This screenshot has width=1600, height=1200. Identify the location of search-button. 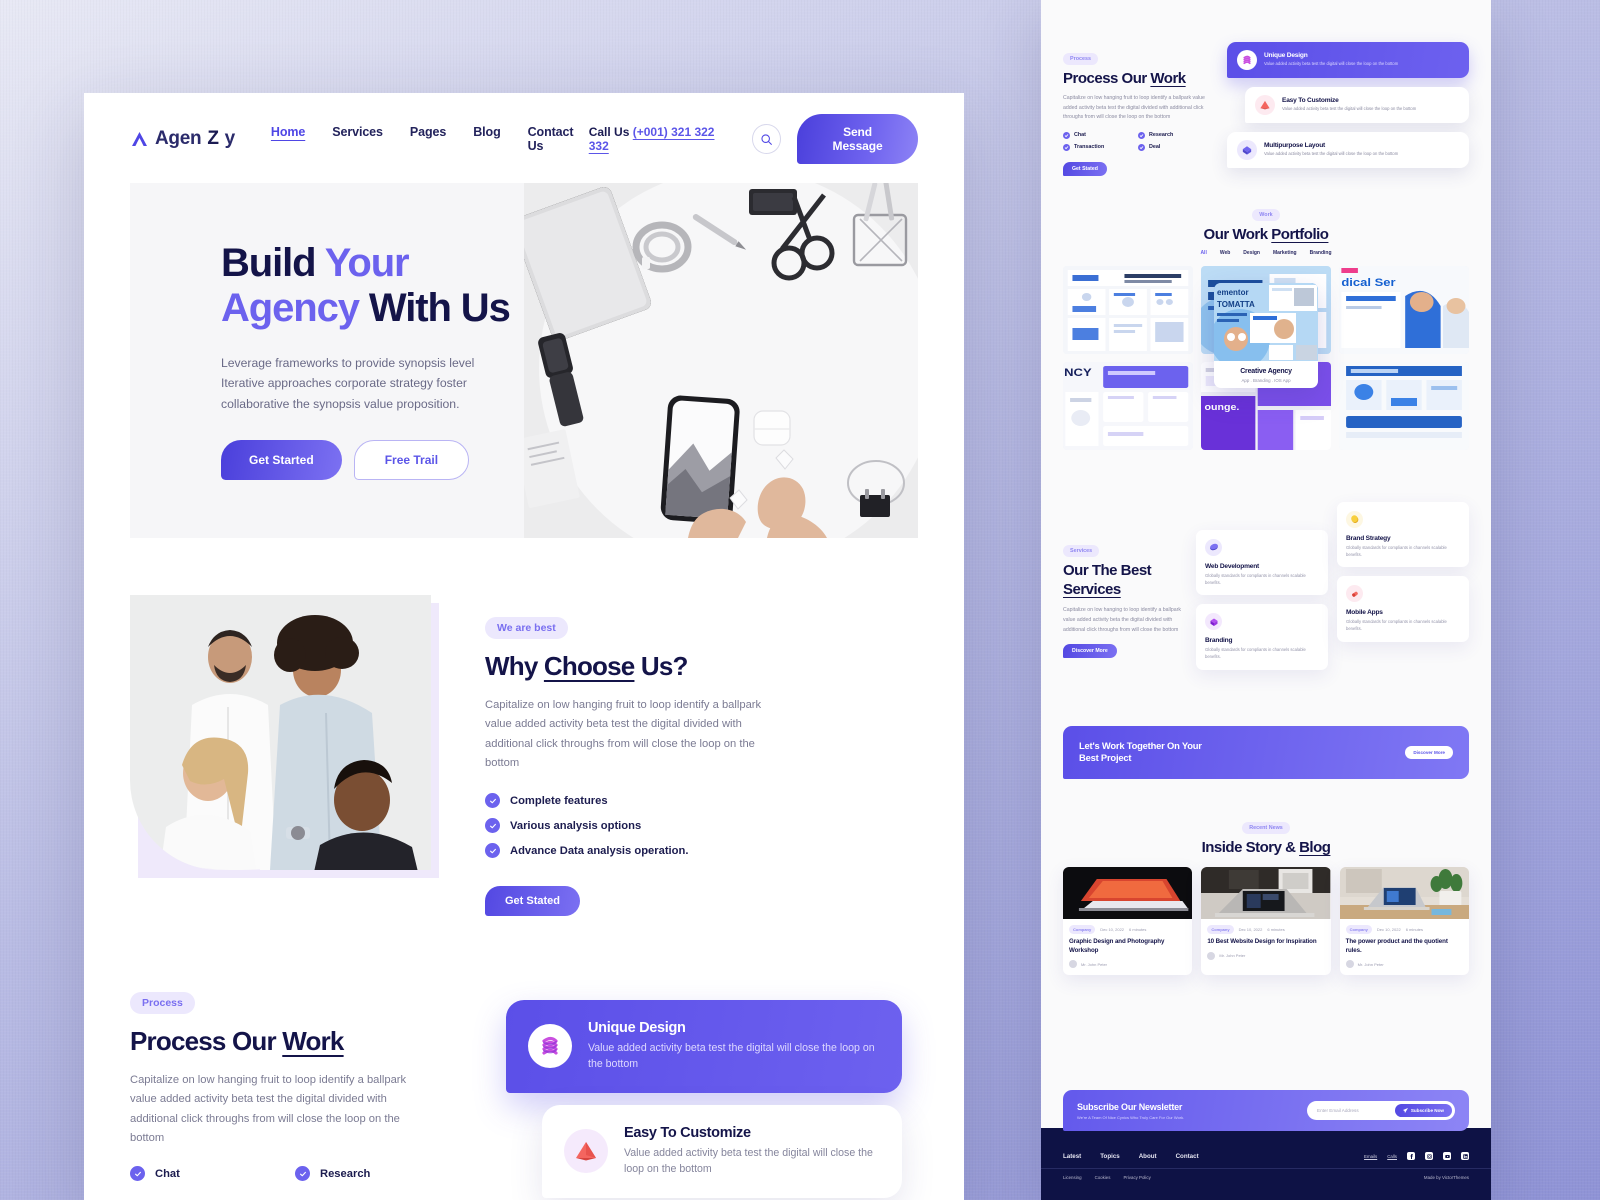
(766, 139).